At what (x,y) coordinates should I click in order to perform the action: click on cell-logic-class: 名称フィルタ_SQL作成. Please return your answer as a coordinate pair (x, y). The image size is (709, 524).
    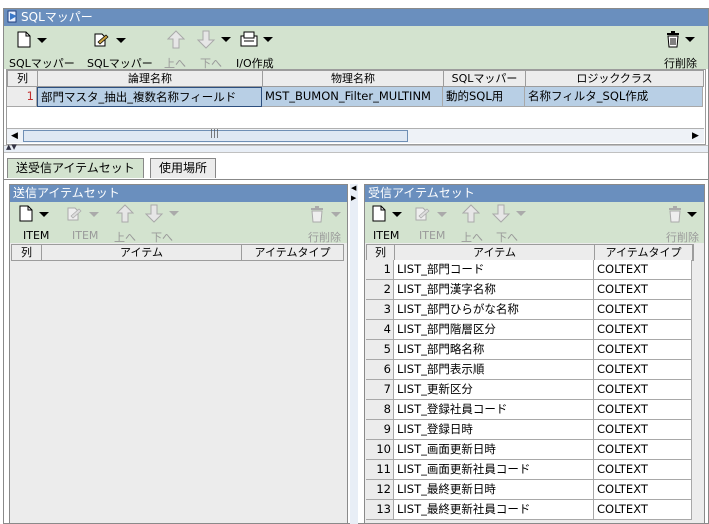
    Looking at the image, I should click on (614, 97).